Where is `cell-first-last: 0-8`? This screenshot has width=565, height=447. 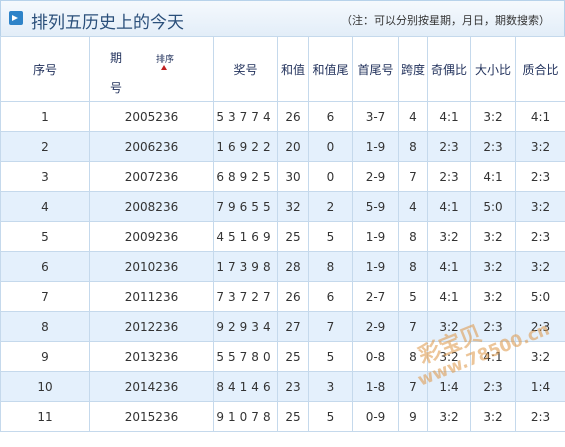 cell-first-last: 0-8 is located at coordinates (375, 356).